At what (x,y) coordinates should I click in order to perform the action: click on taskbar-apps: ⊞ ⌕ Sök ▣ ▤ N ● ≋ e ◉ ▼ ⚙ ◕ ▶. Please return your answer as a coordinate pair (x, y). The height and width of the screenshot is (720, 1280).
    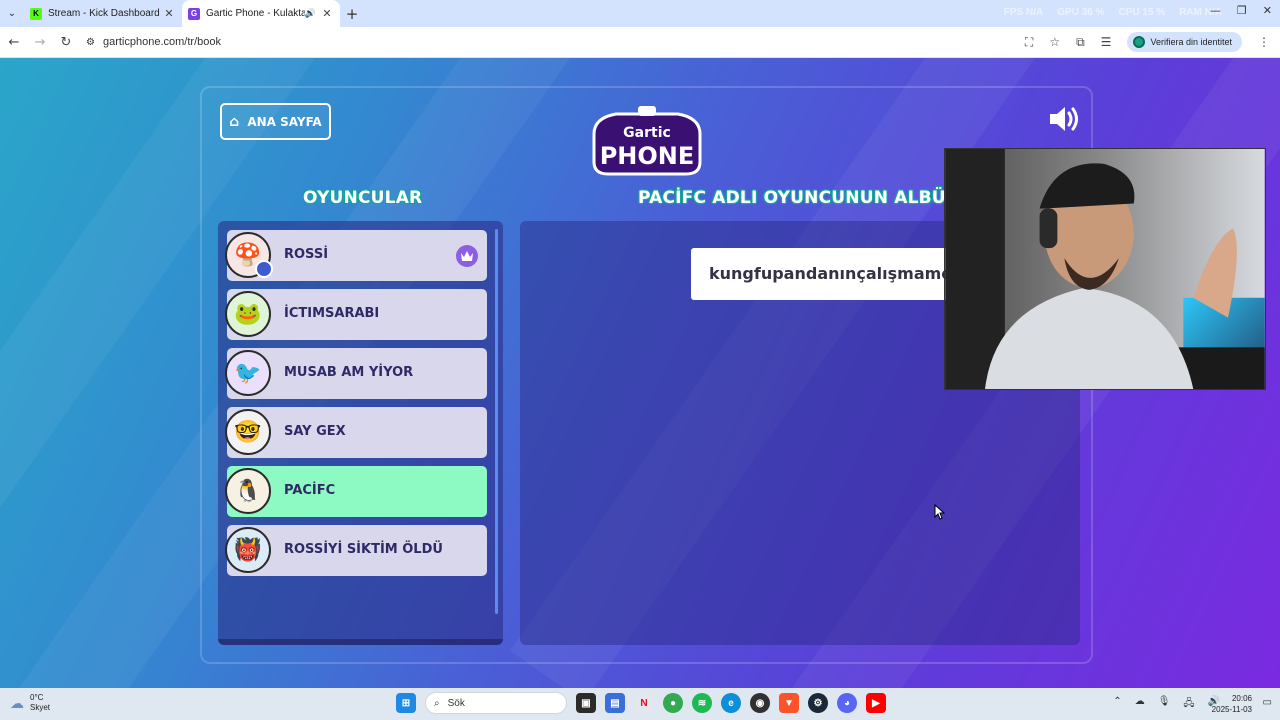
    Looking at the image, I should click on (641, 703).